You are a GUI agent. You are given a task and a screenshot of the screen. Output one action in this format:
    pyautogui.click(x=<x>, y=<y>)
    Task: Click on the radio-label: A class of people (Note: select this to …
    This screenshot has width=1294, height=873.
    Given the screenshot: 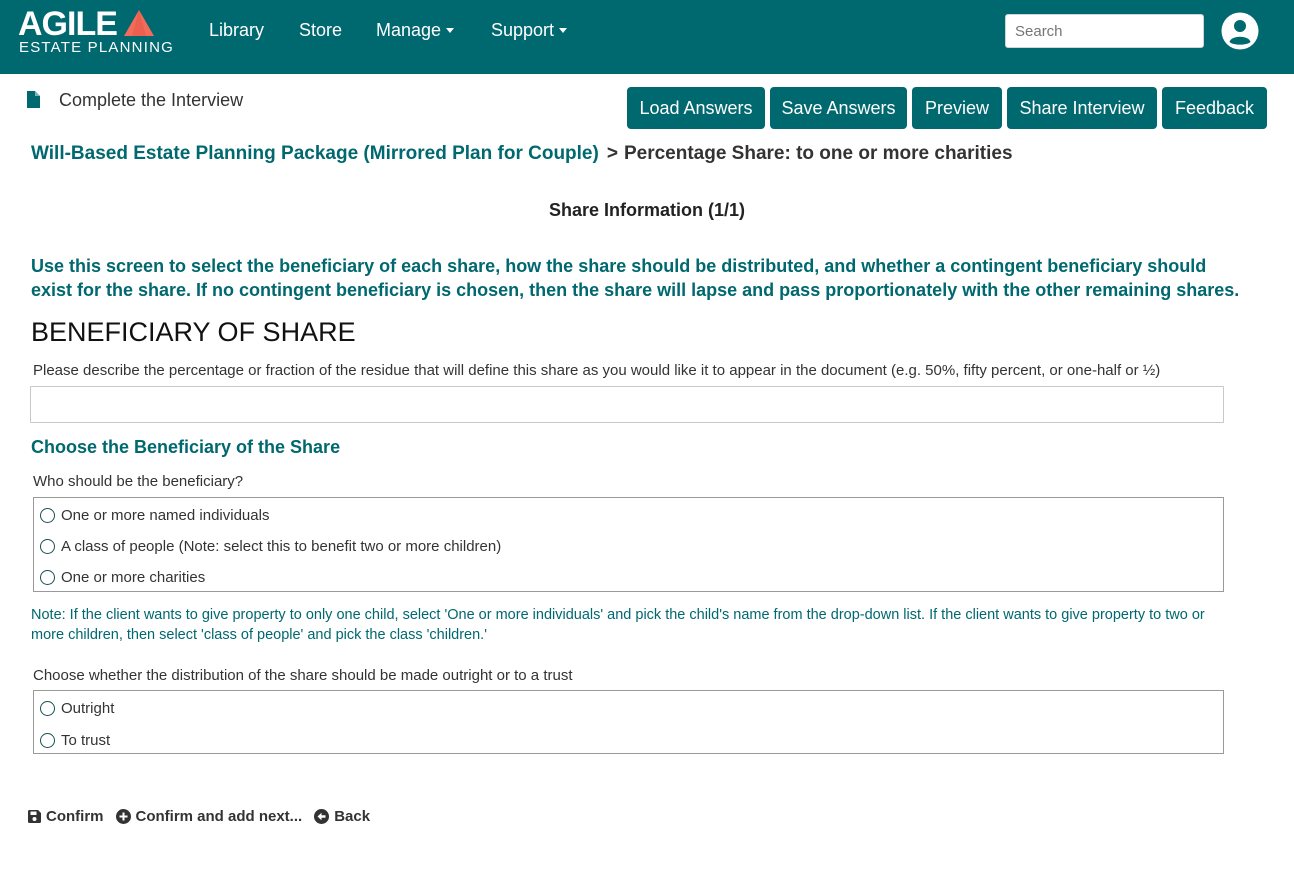 What is the action you would take?
    pyautogui.click(x=281, y=546)
    